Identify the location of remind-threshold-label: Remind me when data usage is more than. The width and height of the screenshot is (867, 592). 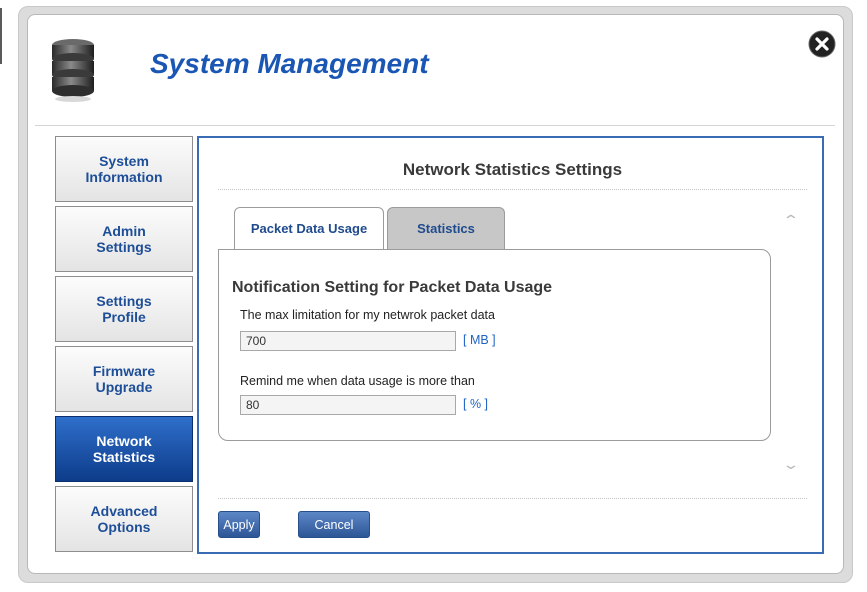
(357, 381).